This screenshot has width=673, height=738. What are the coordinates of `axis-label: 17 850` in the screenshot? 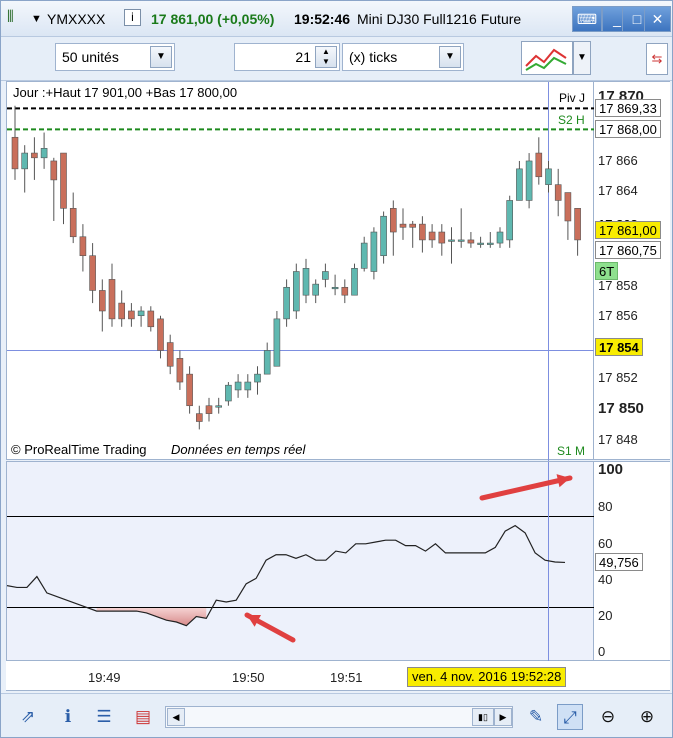 It's located at (621, 408).